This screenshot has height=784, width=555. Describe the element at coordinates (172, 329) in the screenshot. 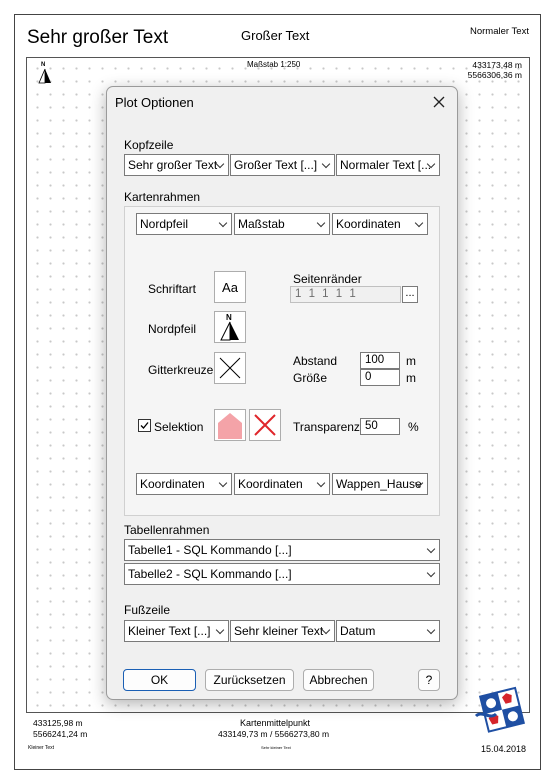

I see `north-label: Nordpfeil` at that location.